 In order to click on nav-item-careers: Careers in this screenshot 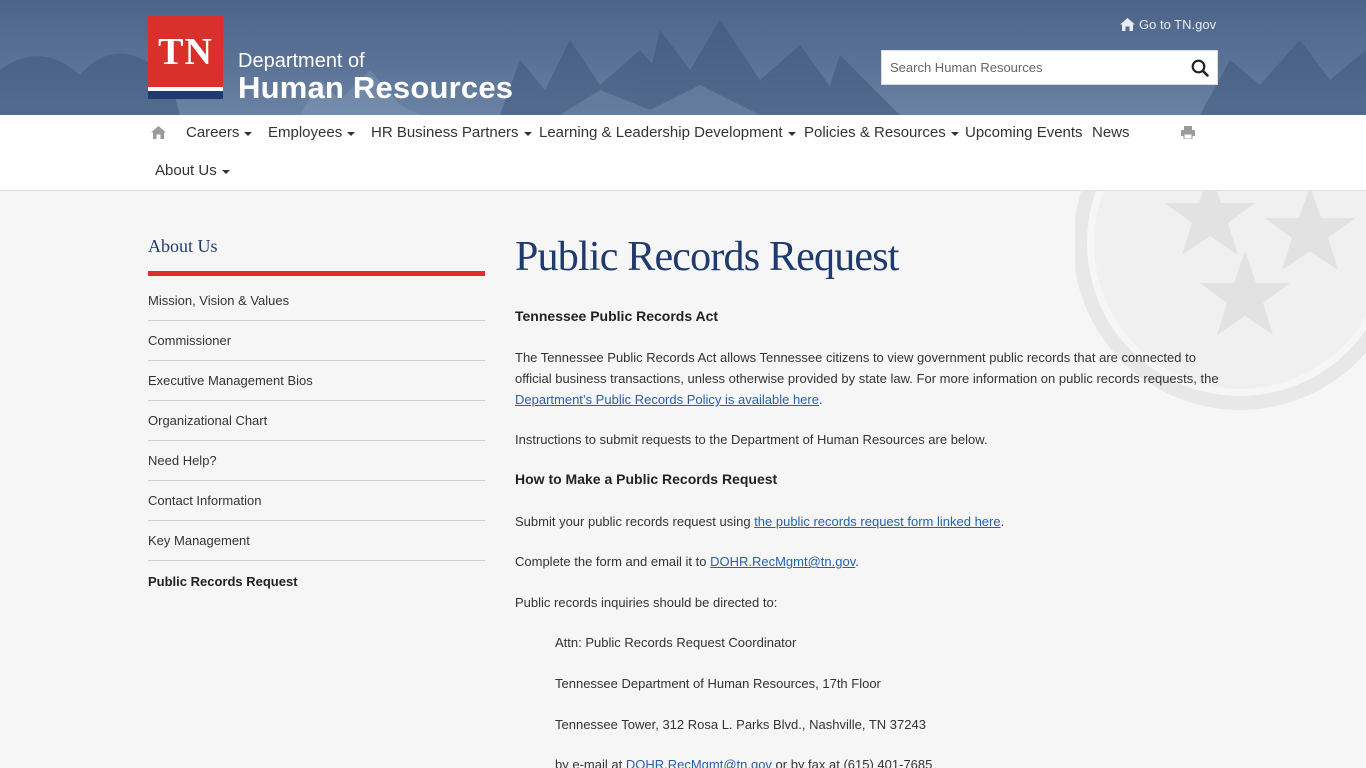, I will do `click(219, 132)`.